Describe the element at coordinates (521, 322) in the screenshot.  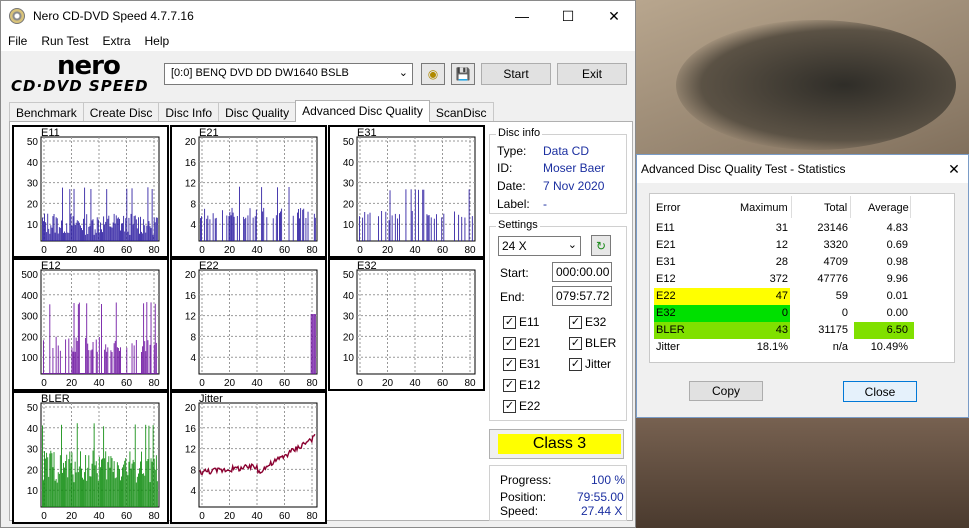
I see `checkbox-e11: ✓ E11` at that location.